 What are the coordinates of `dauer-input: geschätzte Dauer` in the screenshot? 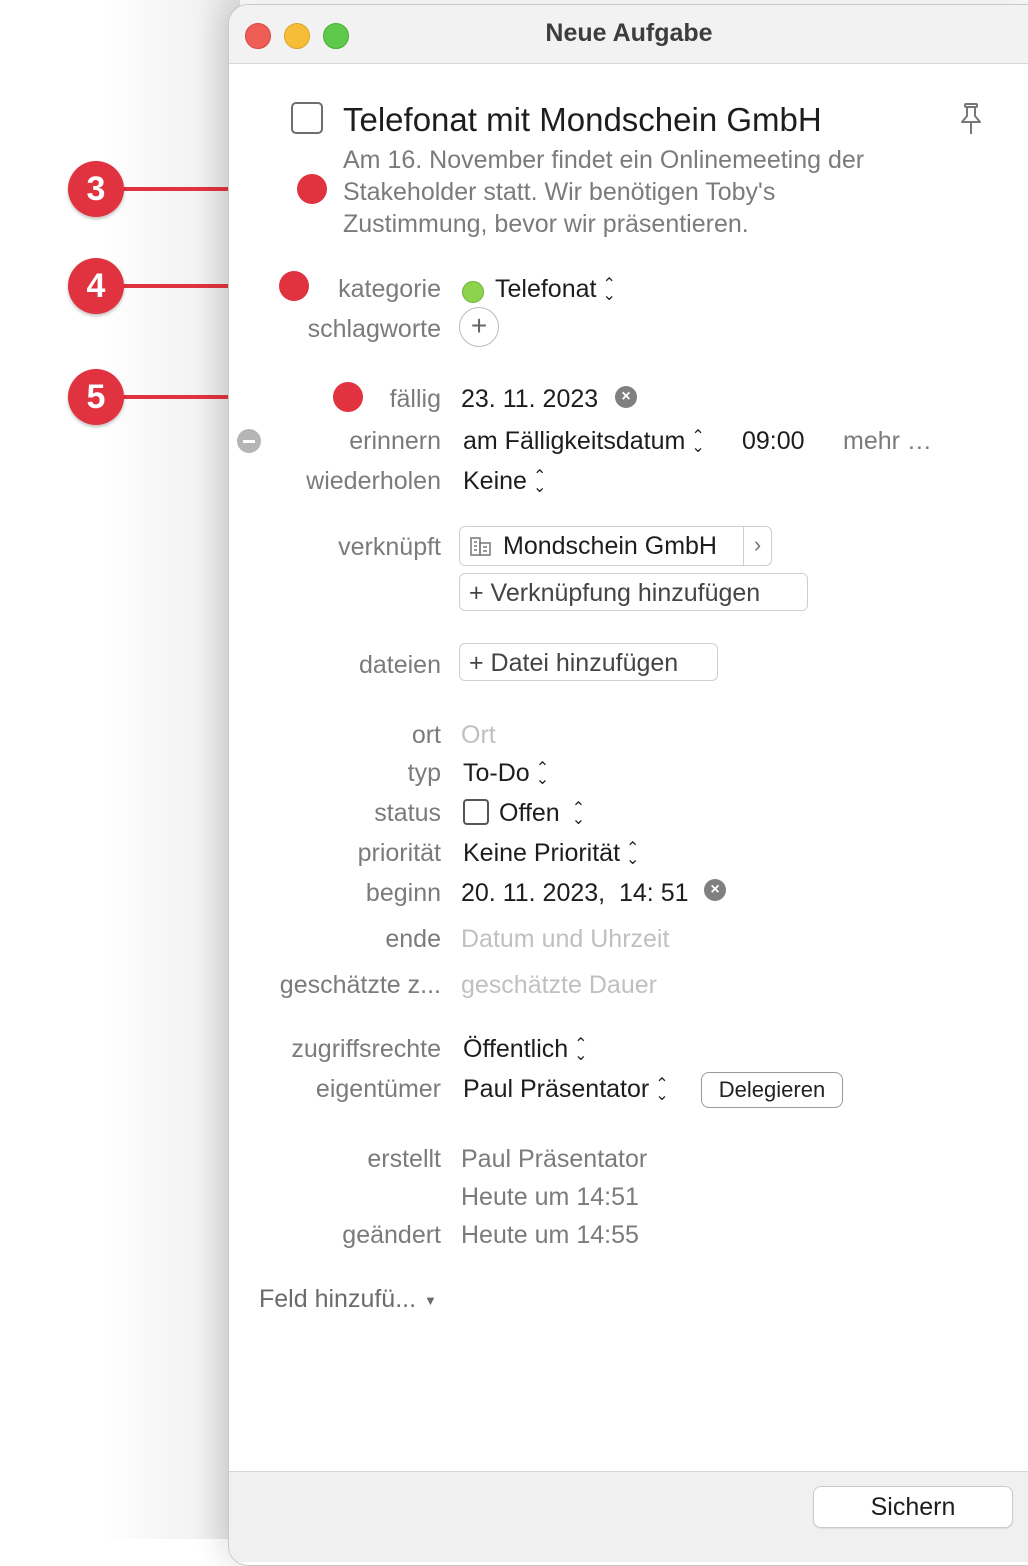 It's located at (559, 985).